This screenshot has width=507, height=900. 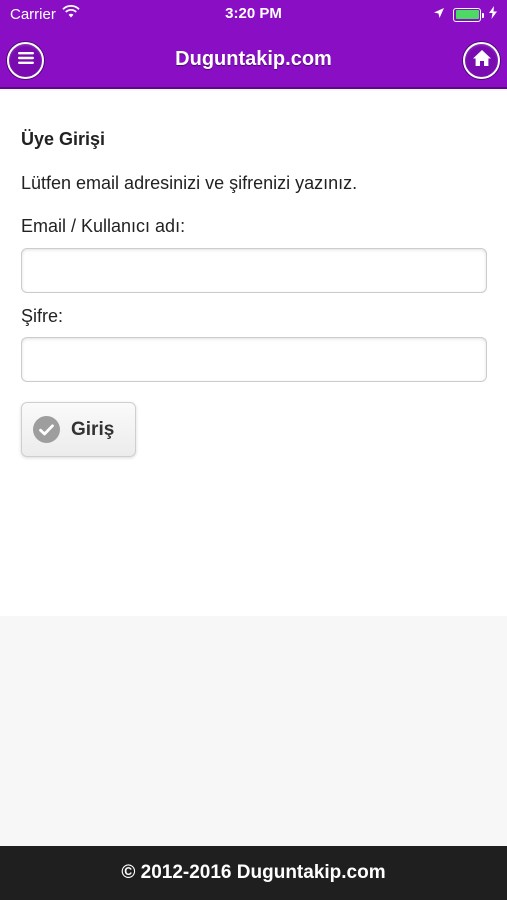 What do you see at coordinates (93, 429) in the screenshot?
I see `login-button-label: Giriş` at bounding box center [93, 429].